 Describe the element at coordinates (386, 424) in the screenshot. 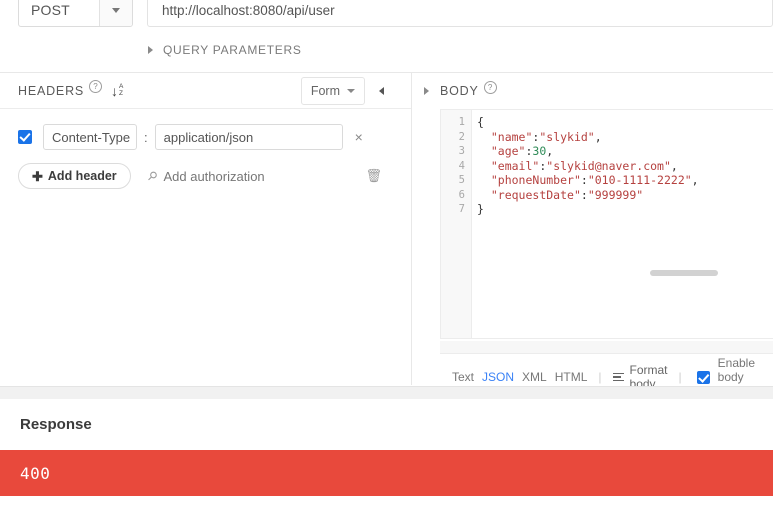

I see `response-section-header: Response` at that location.